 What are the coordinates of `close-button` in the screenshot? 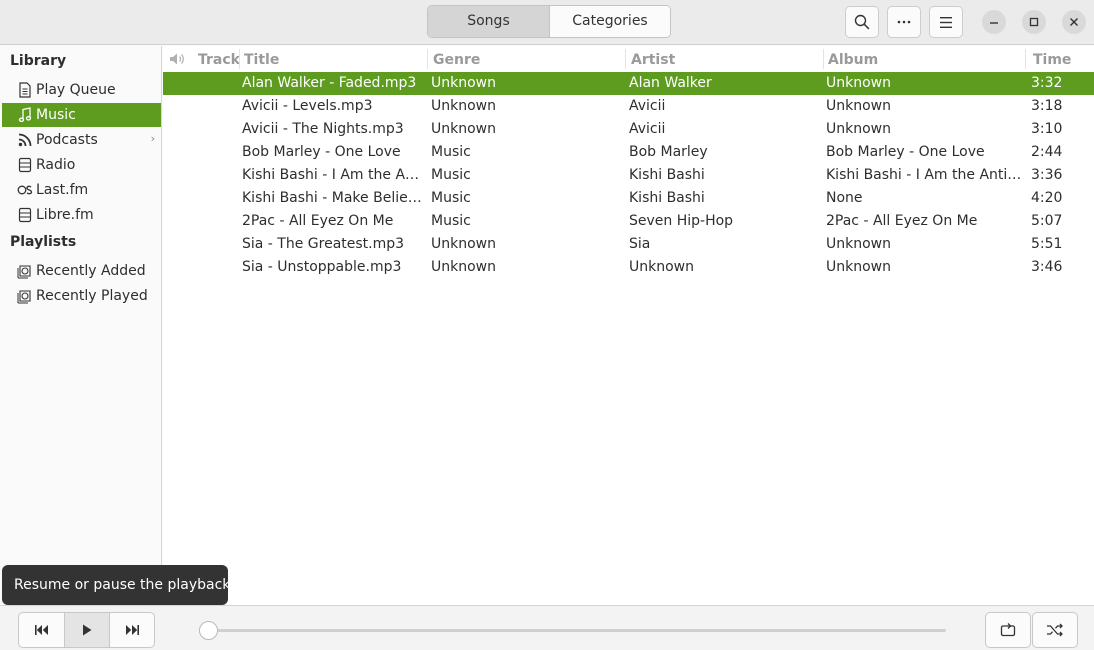 It's located at (1074, 22).